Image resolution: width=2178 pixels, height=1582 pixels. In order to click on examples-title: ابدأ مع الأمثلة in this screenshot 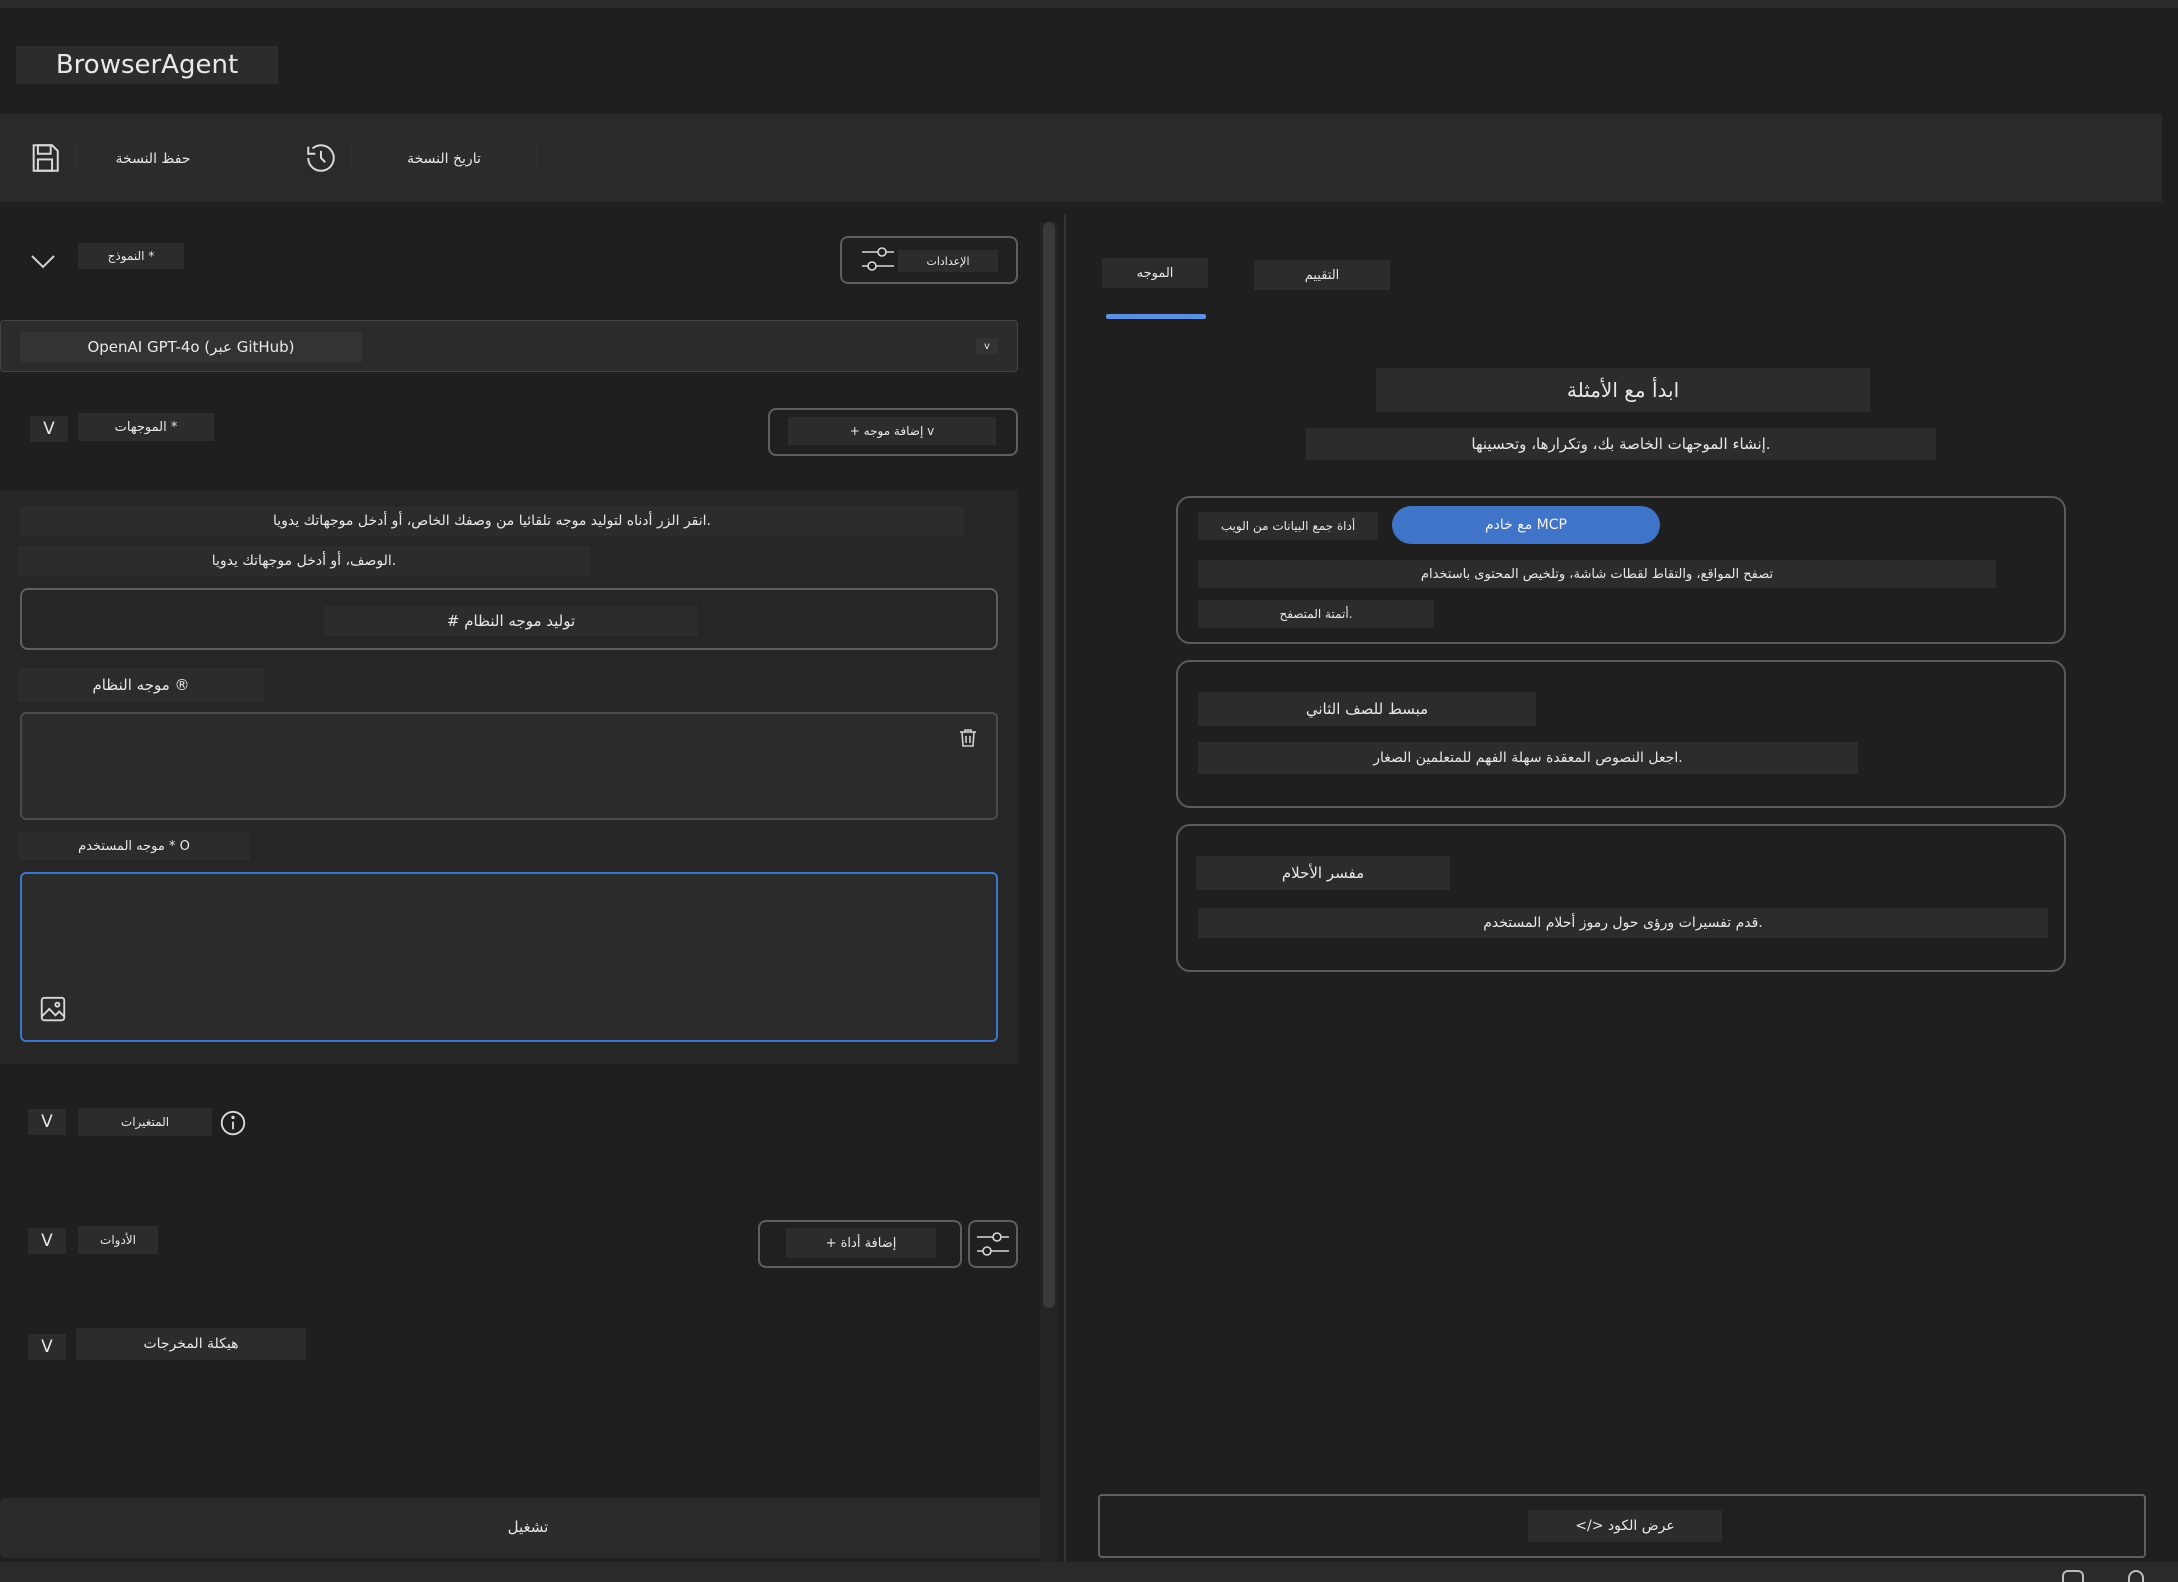, I will do `click(1623, 390)`.